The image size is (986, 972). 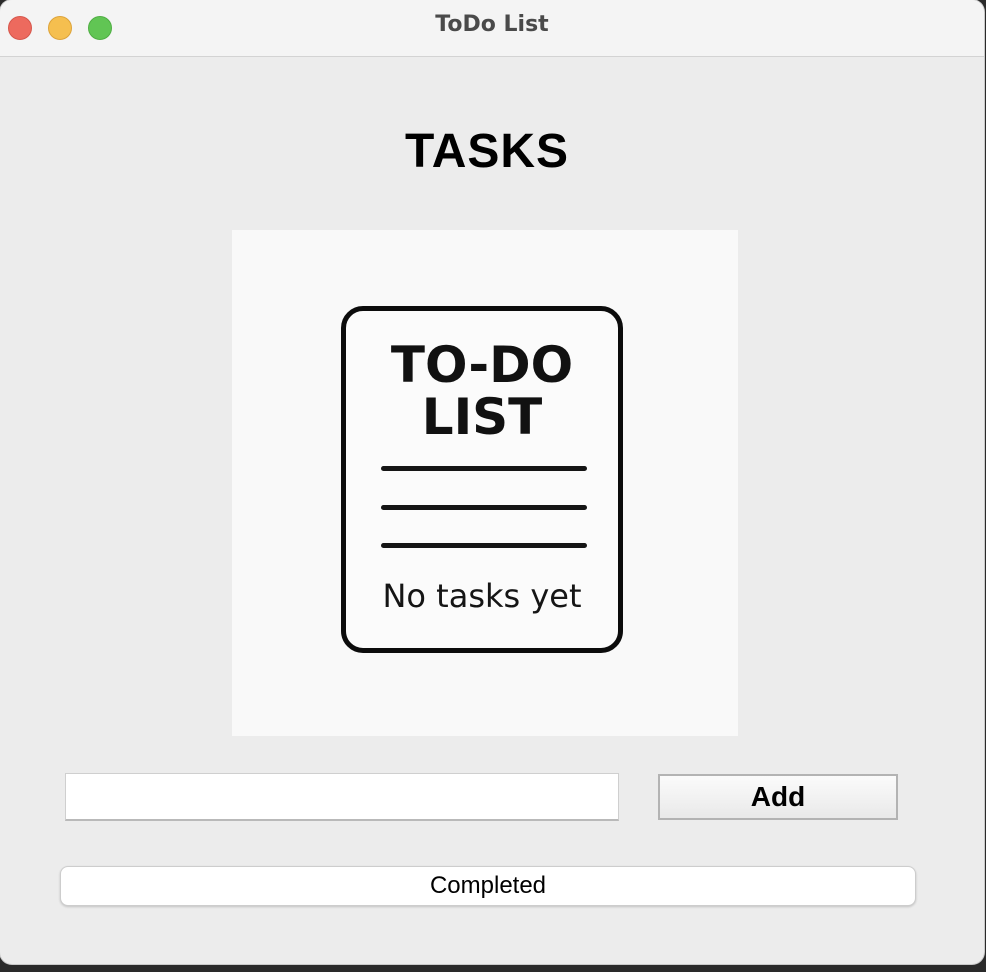 I want to click on add-button: Add, so click(x=778, y=797).